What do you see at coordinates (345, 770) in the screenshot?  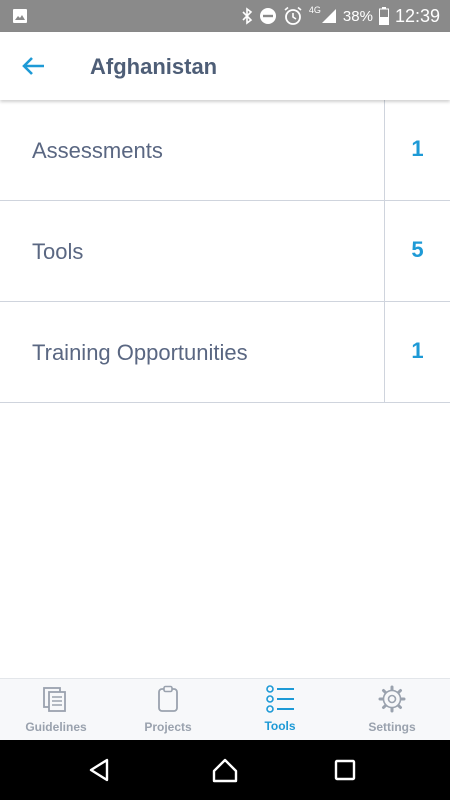 I see `nav-recents-icon` at bounding box center [345, 770].